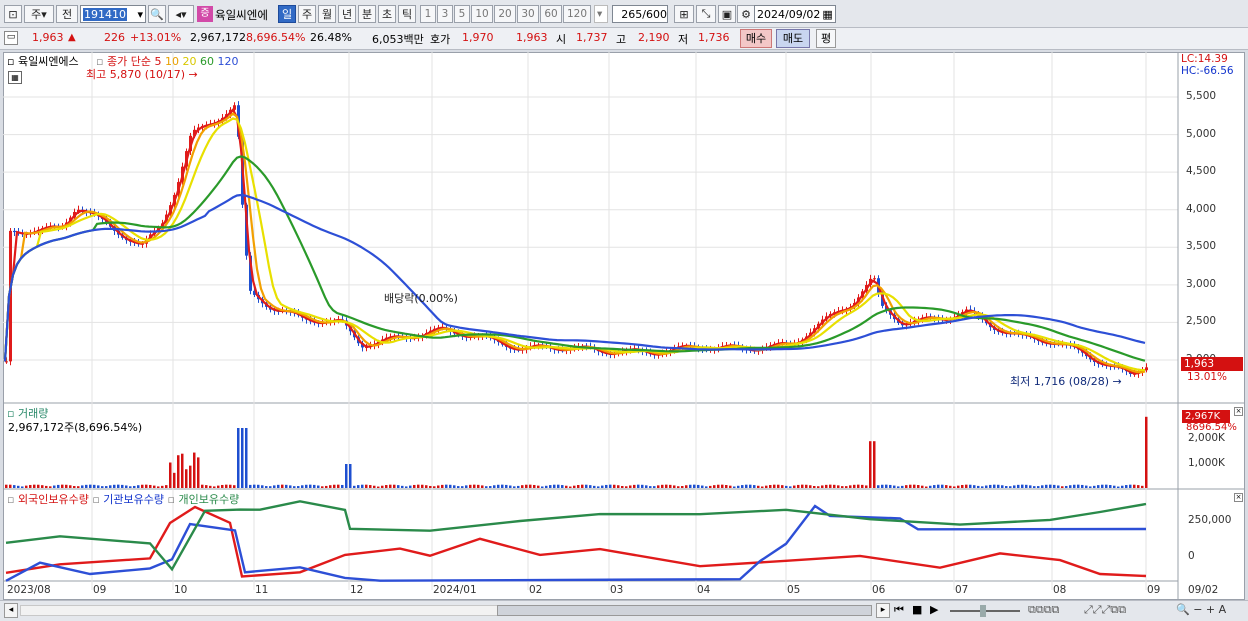 The image size is (1248, 621). What do you see at coordinates (899, 610) in the screenshot?
I see `rewind-icon: ⏮` at bounding box center [899, 610].